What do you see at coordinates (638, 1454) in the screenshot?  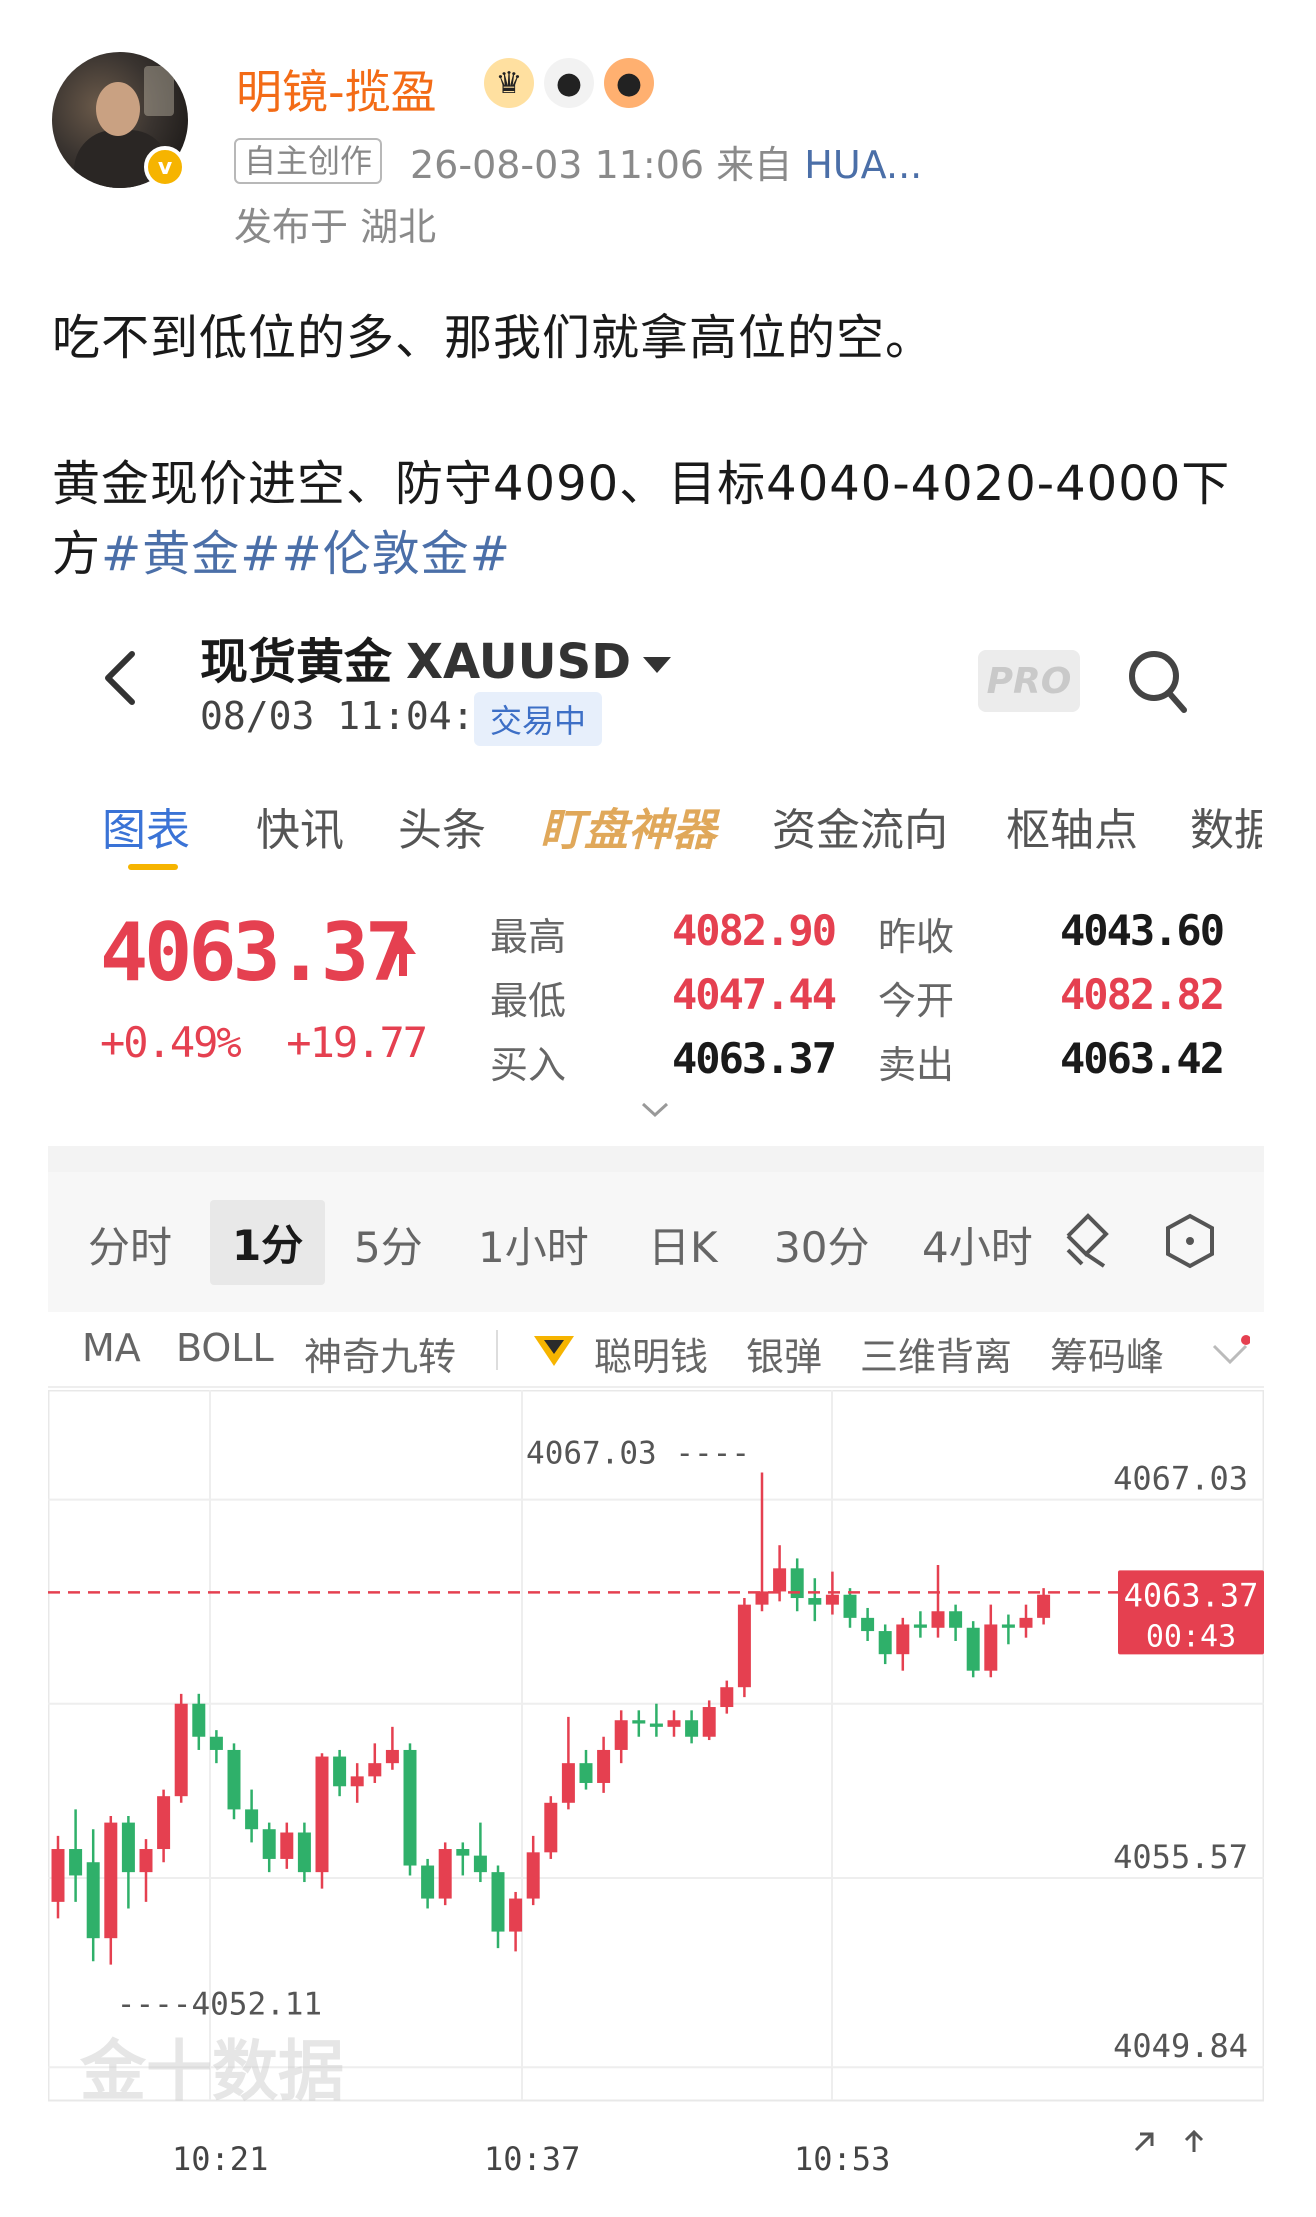 I see `high-marker-label: 4067.03 ----` at bounding box center [638, 1454].